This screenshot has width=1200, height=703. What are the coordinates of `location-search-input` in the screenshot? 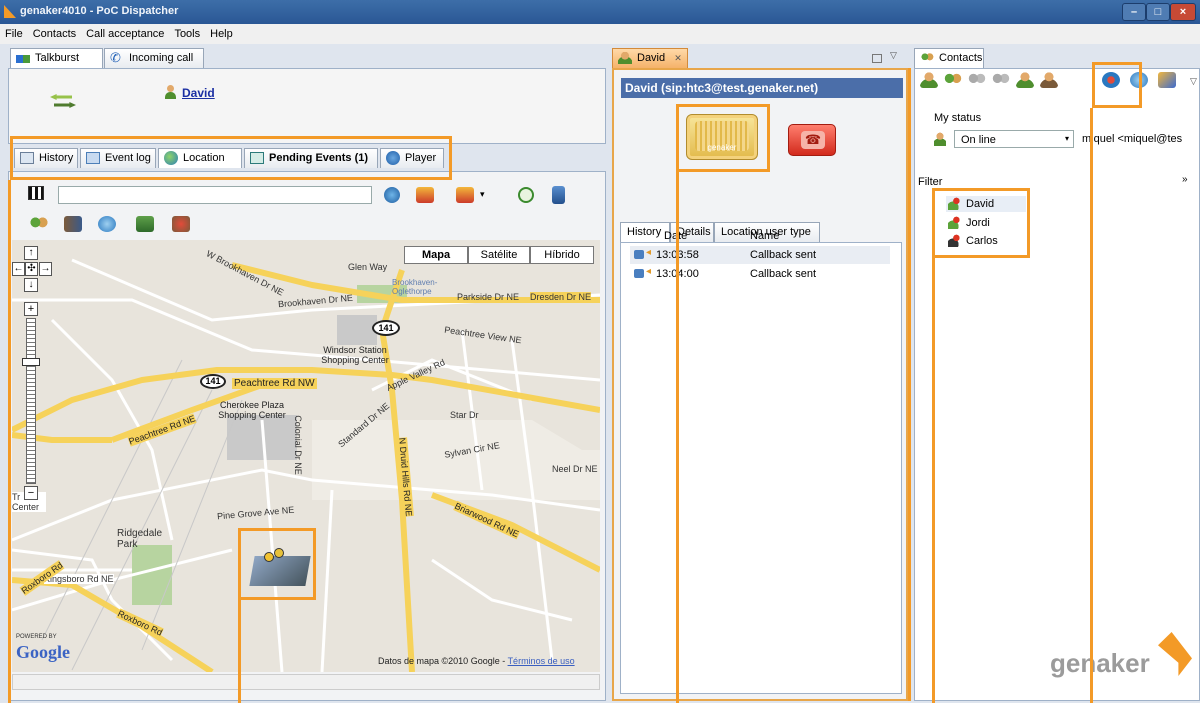 It's located at (215, 195).